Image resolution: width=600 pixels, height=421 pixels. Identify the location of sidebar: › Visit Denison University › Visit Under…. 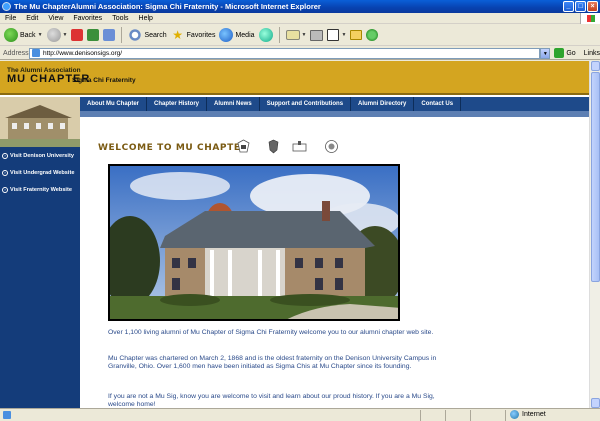
(40, 277).